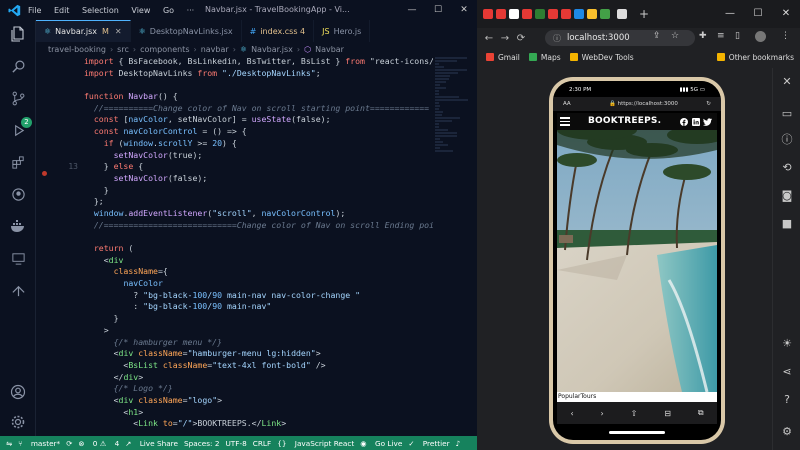  I want to click on screenshot-camera-icon: ◙, so click(787, 196).